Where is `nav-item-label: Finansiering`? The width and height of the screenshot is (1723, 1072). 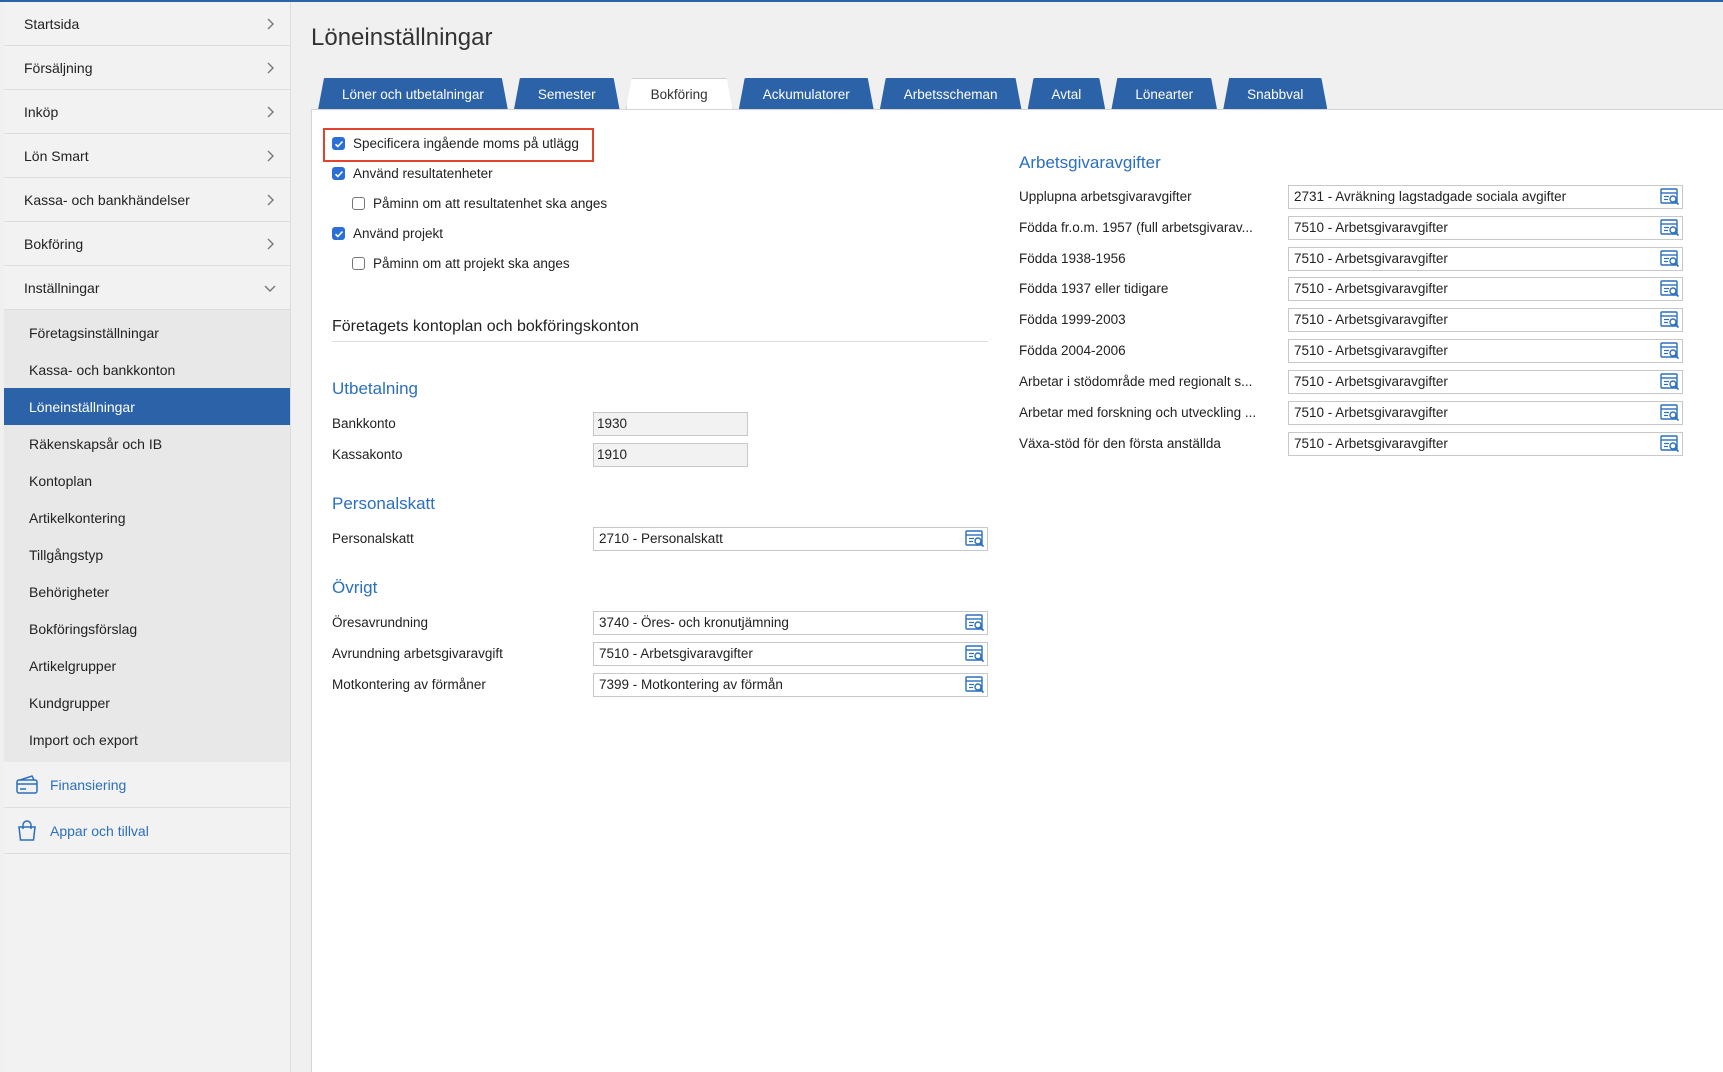
nav-item-label: Finansiering is located at coordinates (88, 784).